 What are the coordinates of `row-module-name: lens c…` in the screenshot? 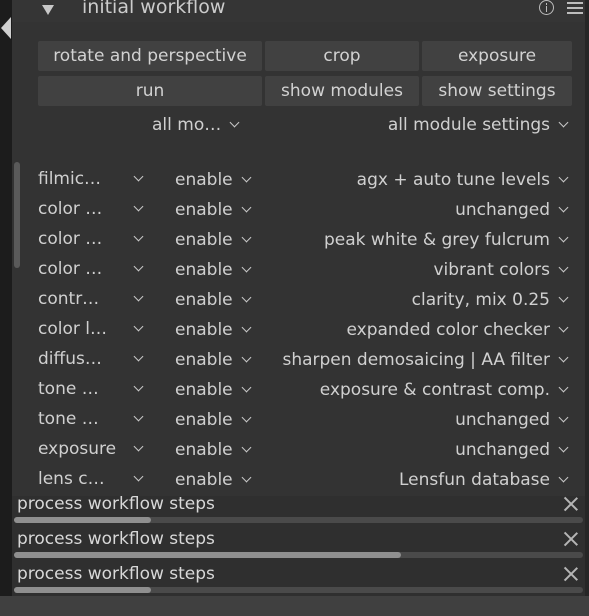 It's located at (71, 479).